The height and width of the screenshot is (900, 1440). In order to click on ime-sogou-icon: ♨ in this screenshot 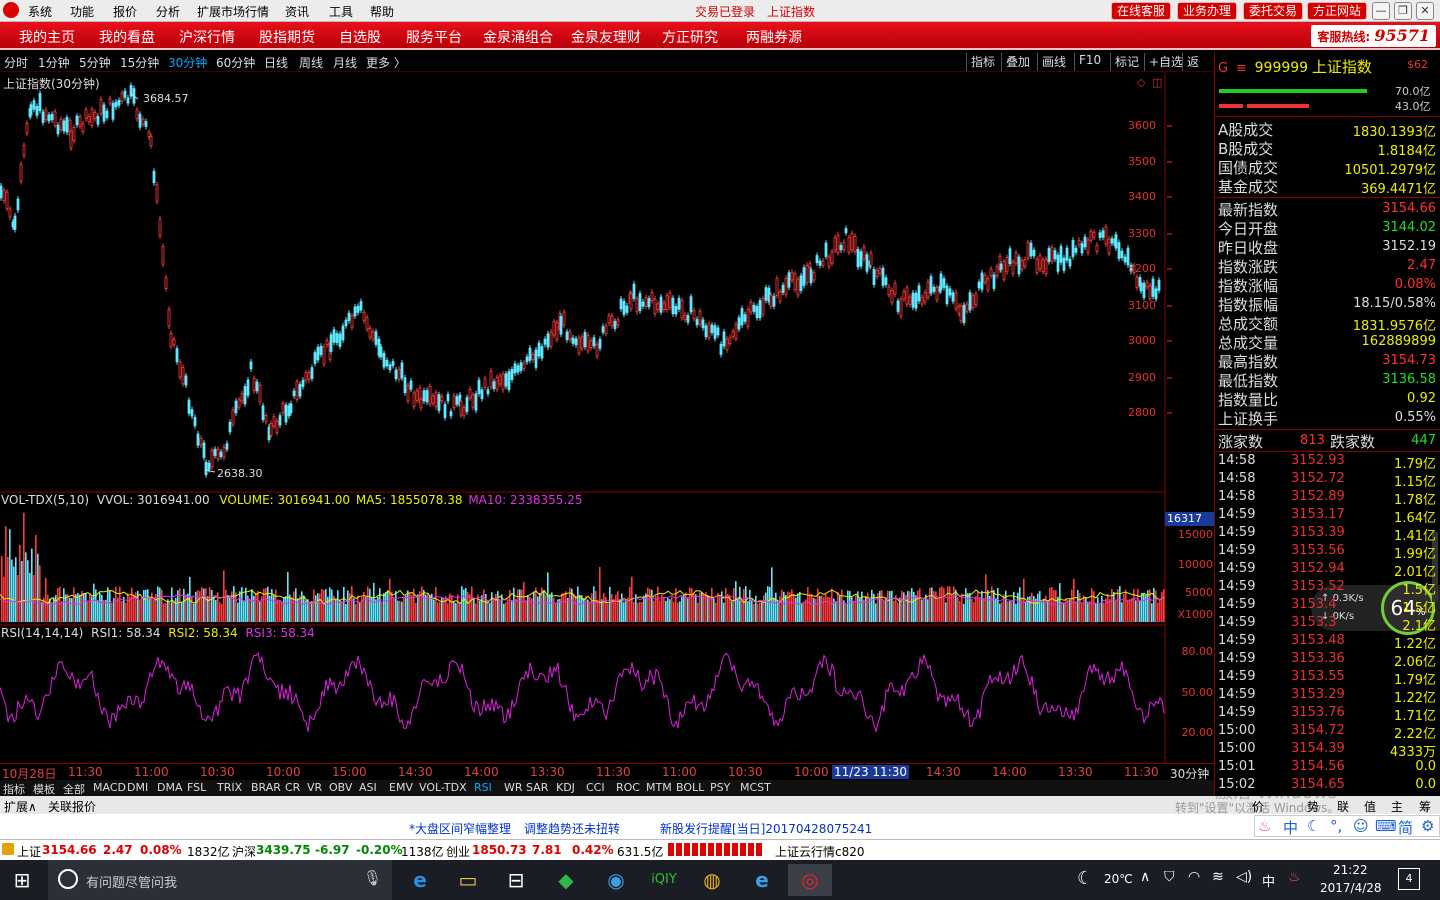, I will do `click(1294, 877)`.